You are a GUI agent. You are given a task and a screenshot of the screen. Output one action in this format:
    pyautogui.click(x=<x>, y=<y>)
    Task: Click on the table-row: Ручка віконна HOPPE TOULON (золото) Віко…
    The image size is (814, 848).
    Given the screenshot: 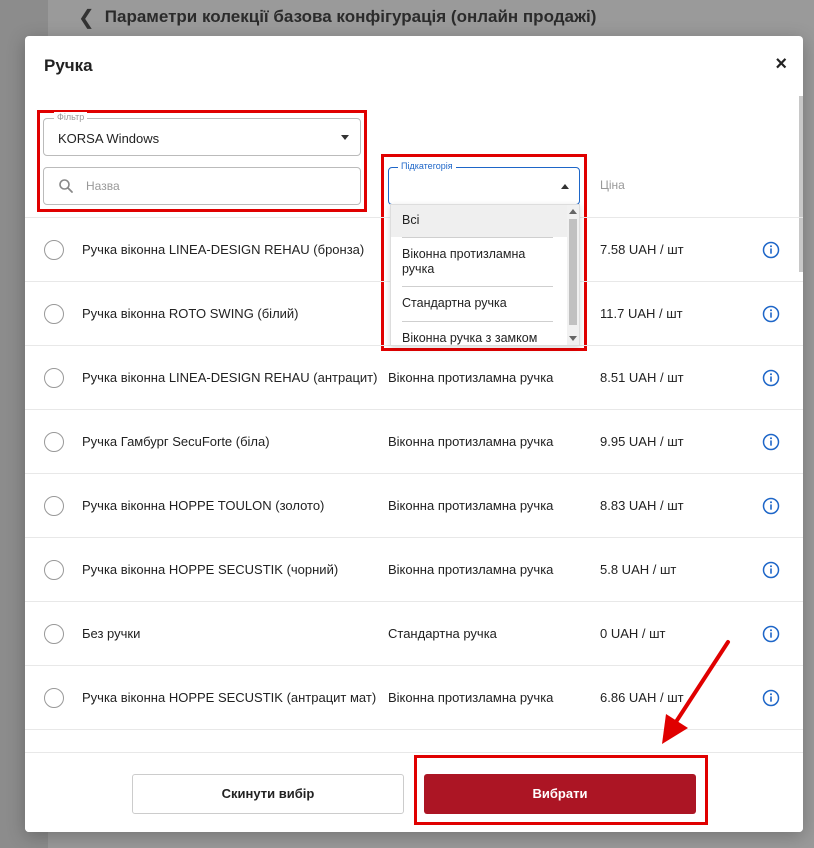 What is the action you would take?
    pyautogui.click(x=414, y=505)
    